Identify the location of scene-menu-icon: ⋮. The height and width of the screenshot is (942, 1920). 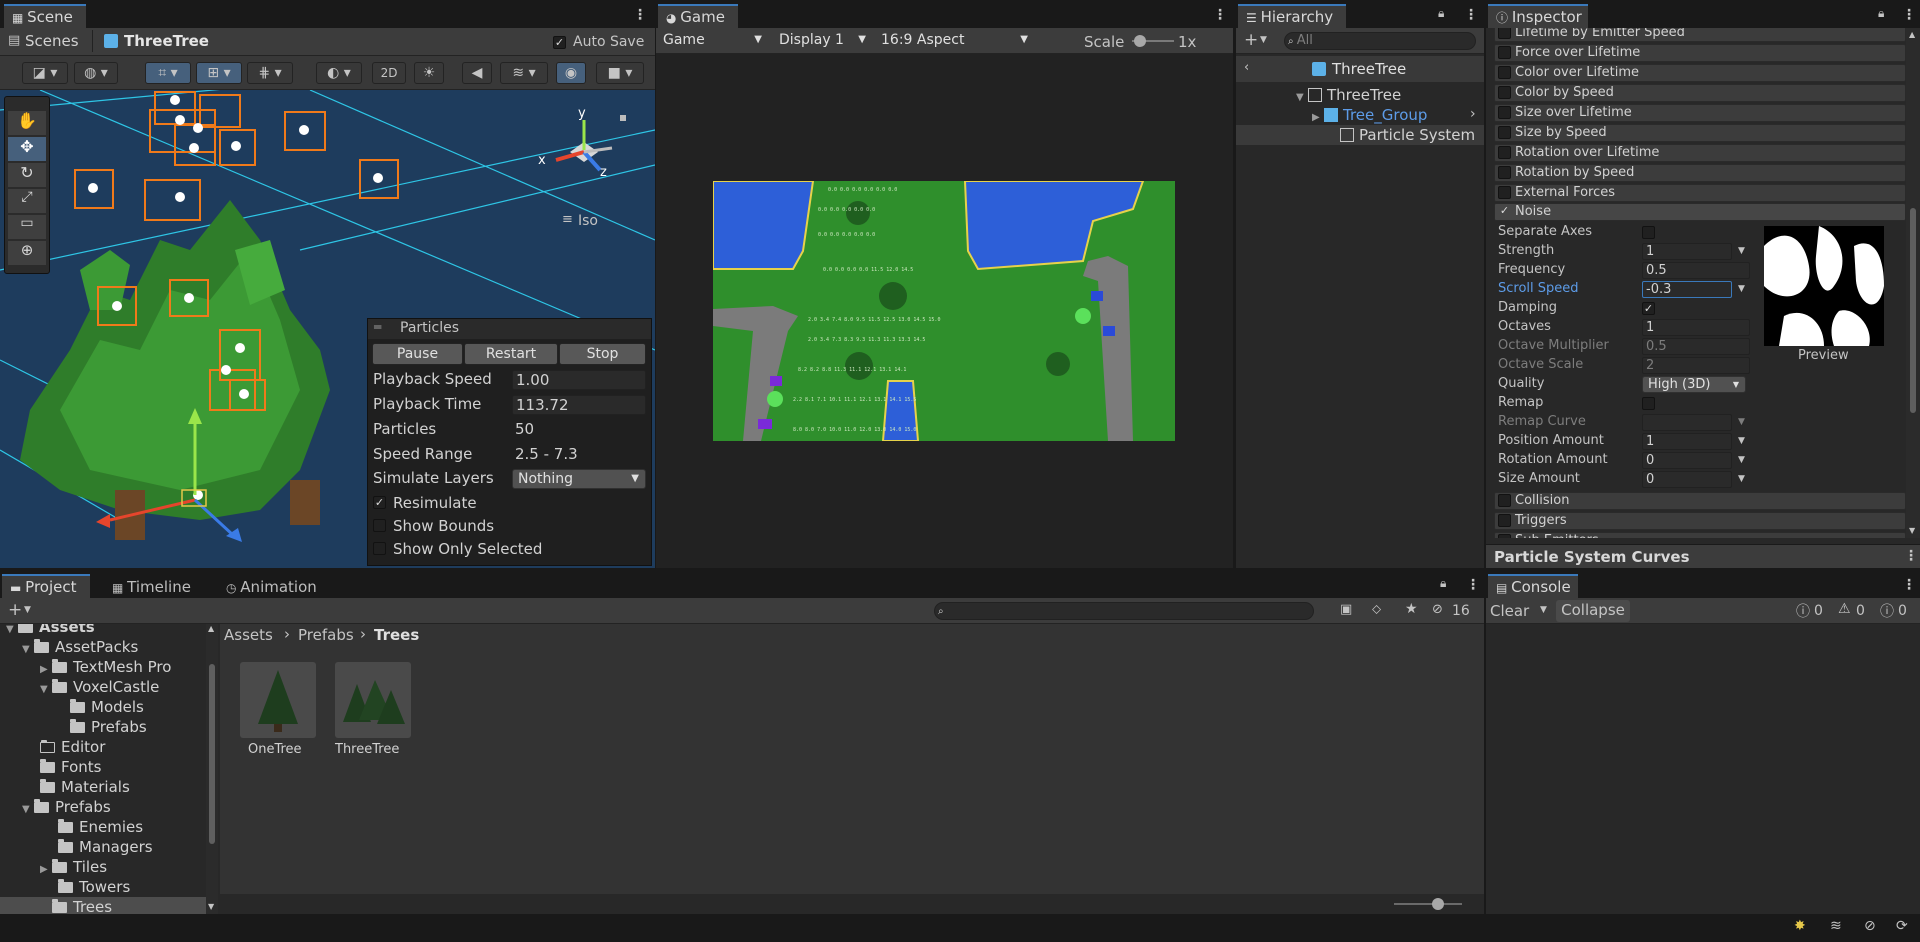
(640, 15).